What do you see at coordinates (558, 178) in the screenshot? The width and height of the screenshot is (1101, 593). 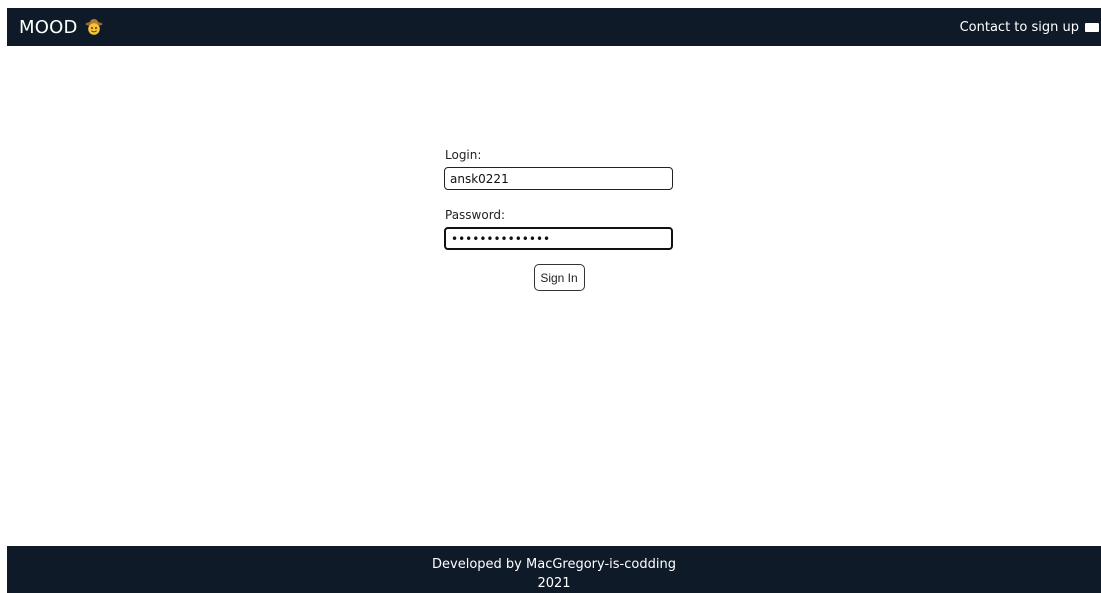 I see `login-input` at bounding box center [558, 178].